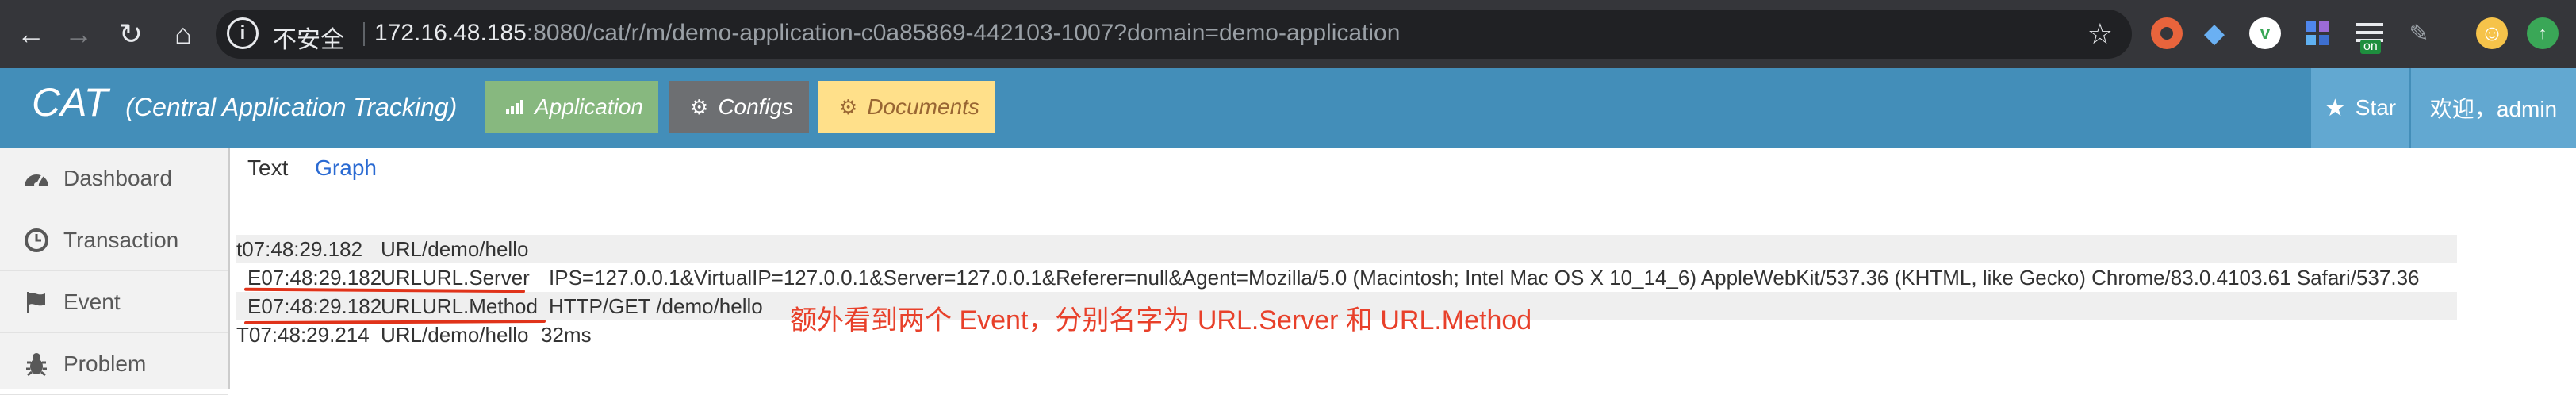 This screenshot has height=395, width=2576. I want to click on sidebar-item-problem: Problem, so click(114, 364).